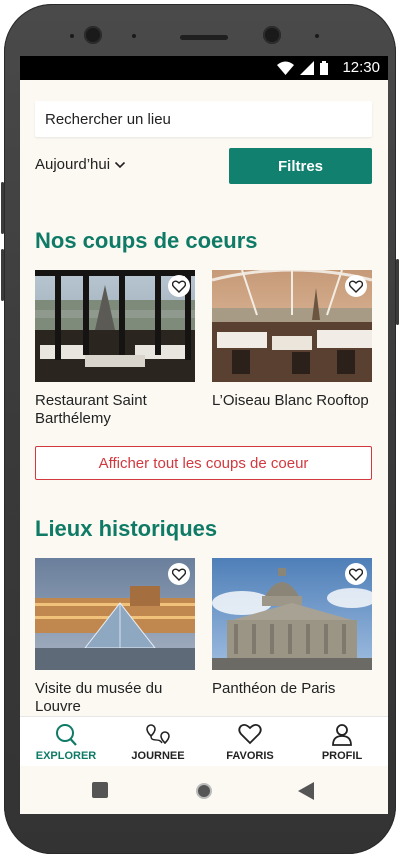  What do you see at coordinates (158, 756) in the screenshot?
I see `nav-label: JOURNEE` at bounding box center [158, 756].